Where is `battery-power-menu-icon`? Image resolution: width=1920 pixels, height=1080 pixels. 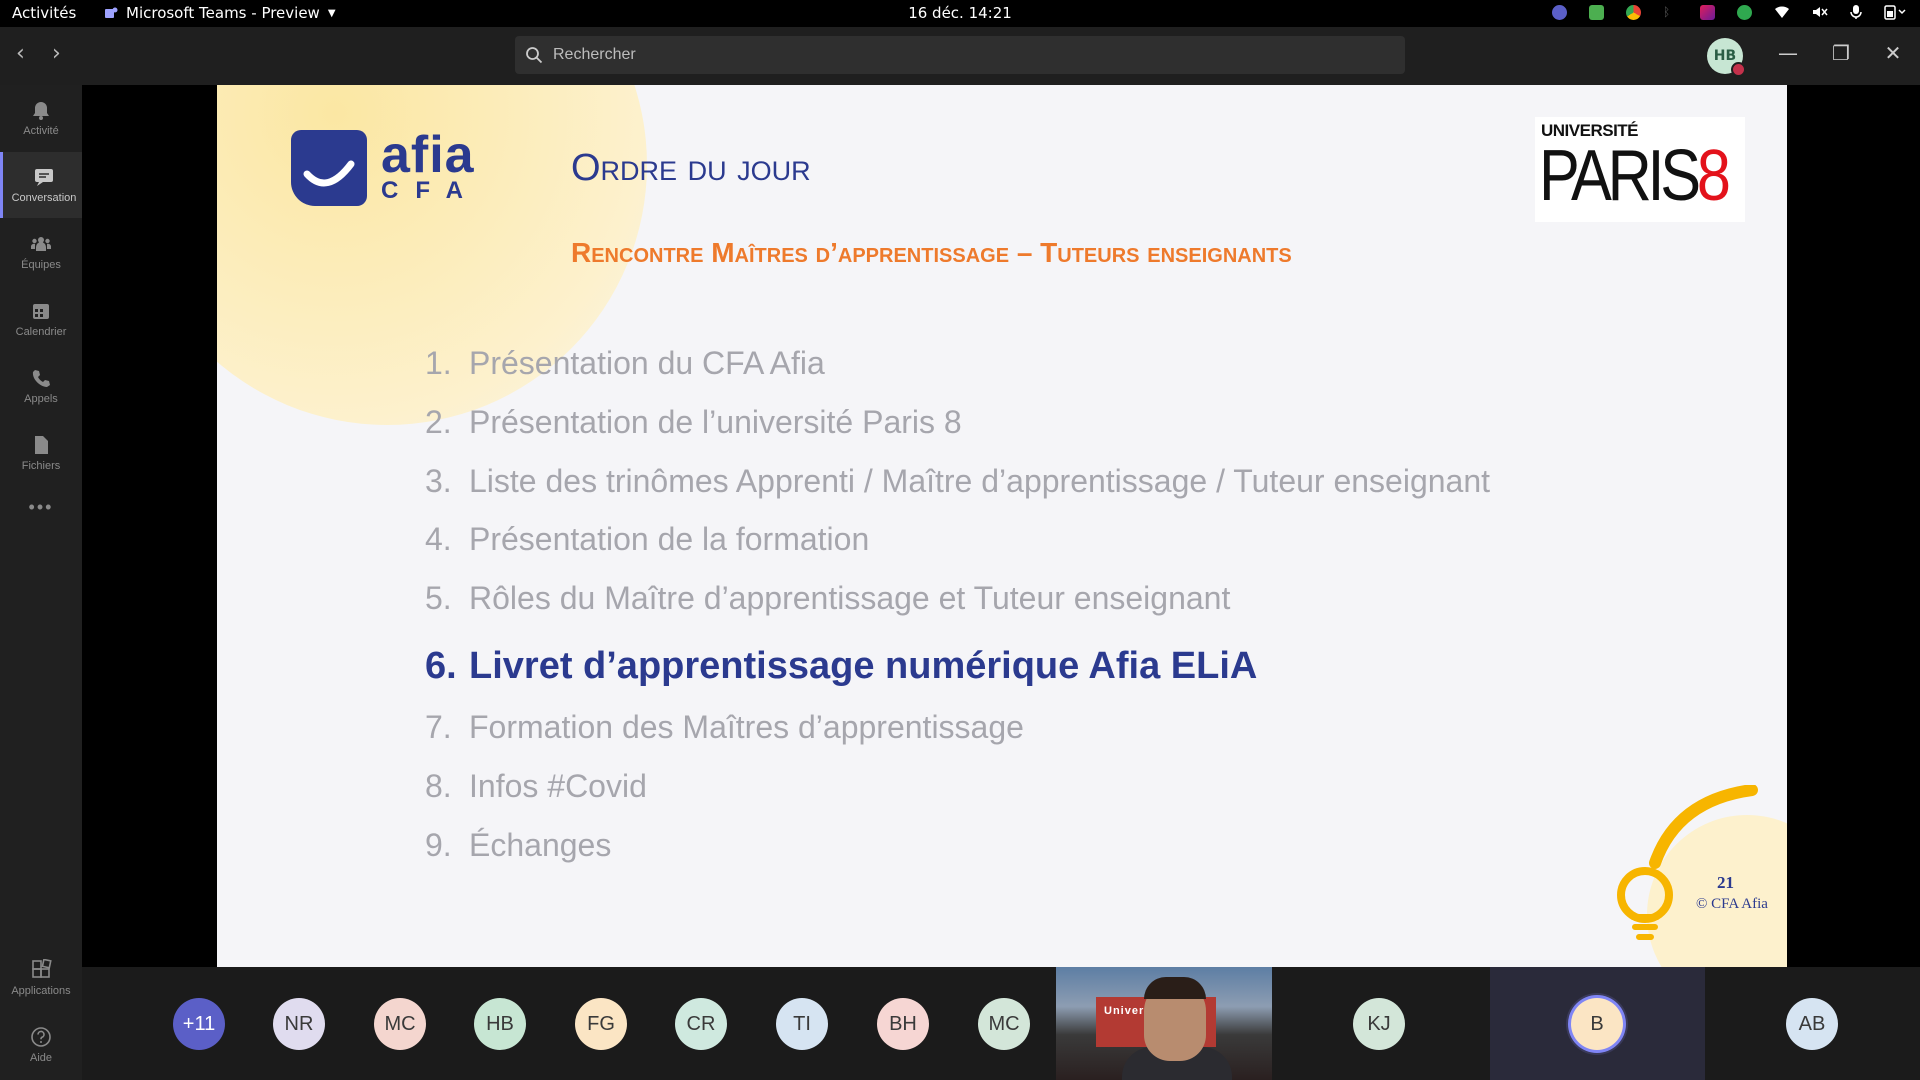
battery-power-menu-icon is located at coordinates (1895, 12).